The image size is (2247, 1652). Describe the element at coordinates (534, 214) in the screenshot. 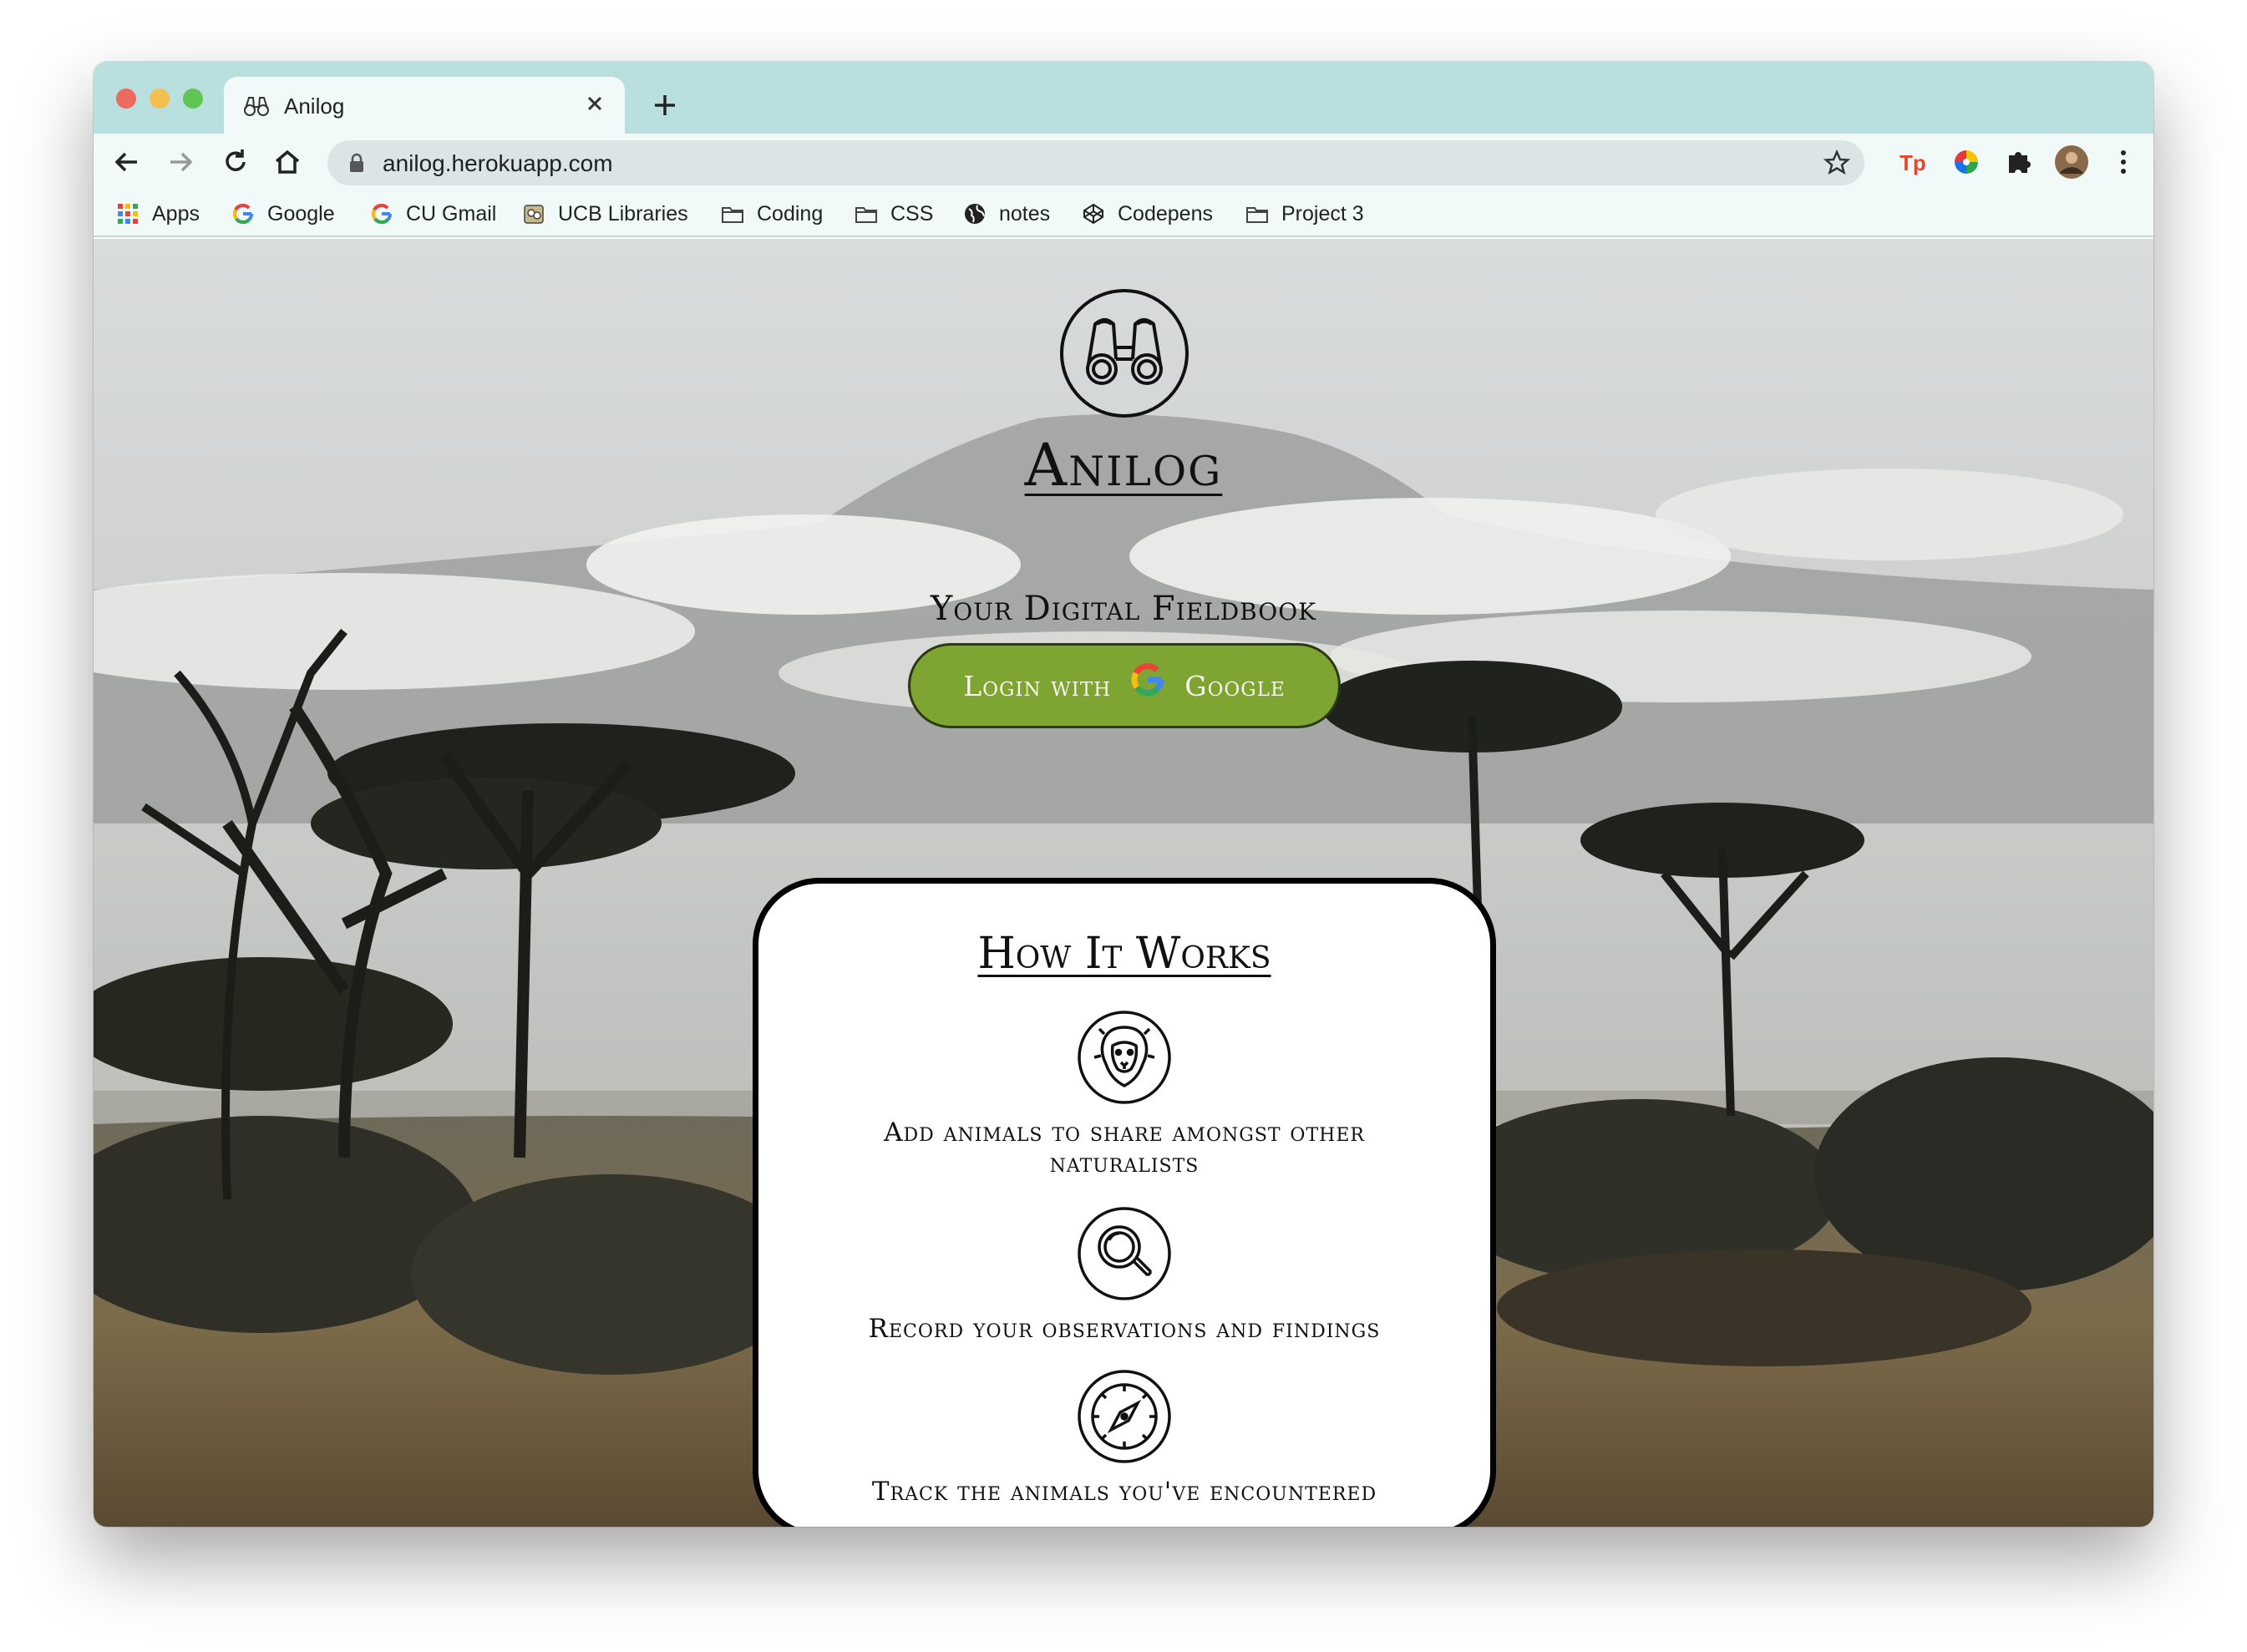

I see `library-icon` at that location.